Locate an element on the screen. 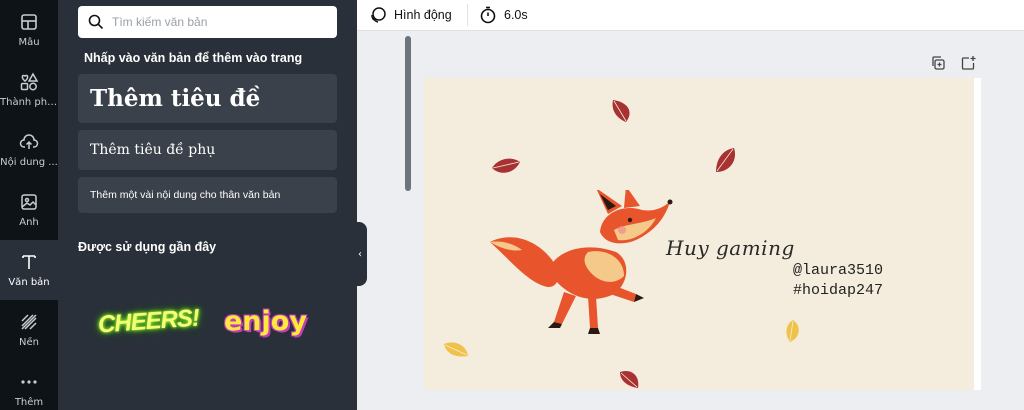 This screenshot has width=1024, height=410. panel-scrollbar is located at coordinates (408, 113).